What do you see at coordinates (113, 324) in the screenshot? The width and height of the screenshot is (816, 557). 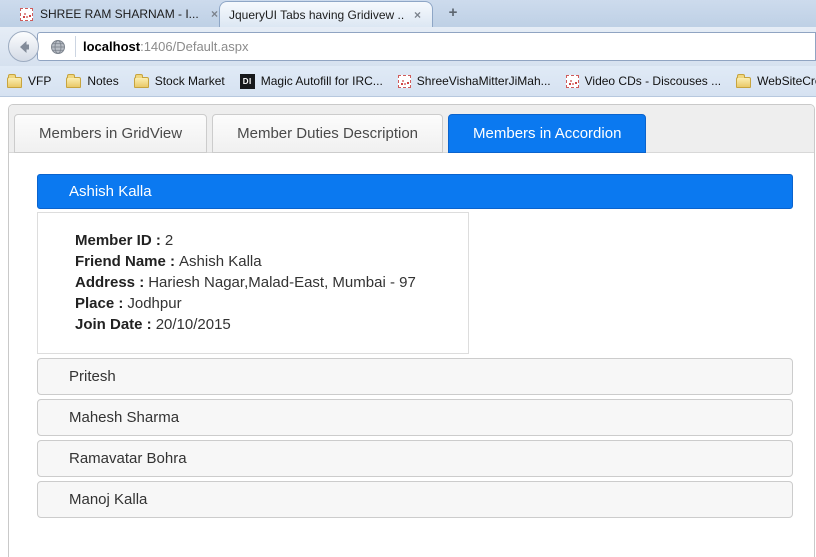 I see `detail-label: Join Date :` at bounding box center [113, 324].